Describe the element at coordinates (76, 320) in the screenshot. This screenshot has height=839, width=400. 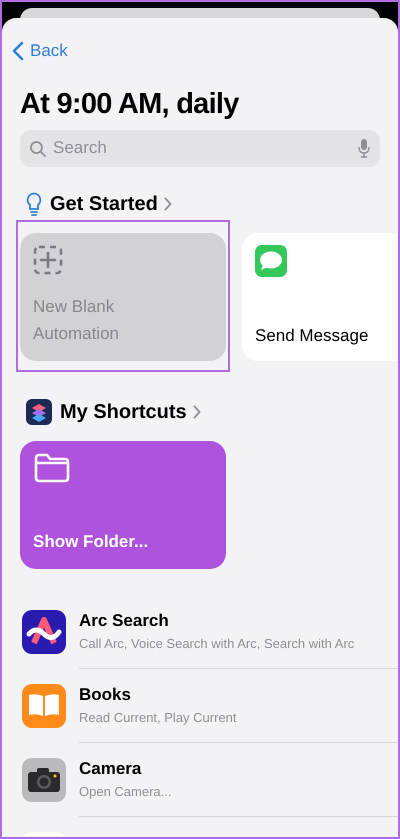
I see `card-label: New Blank Automation` at that location.